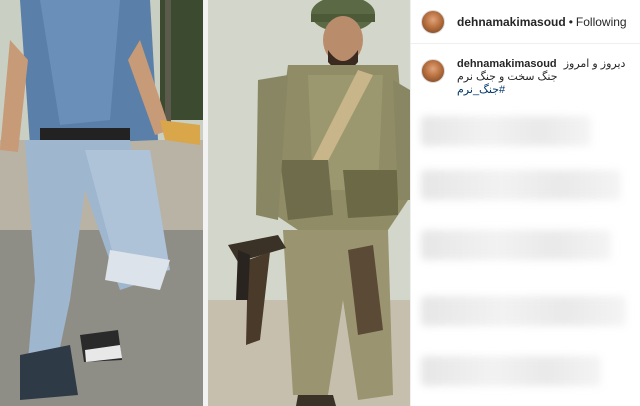 The width and height of the screenshot is (640, 406). What do you see at coordinates (433, 21) in the screenshot?
I see `avatar` at bounding box center [433, 21].